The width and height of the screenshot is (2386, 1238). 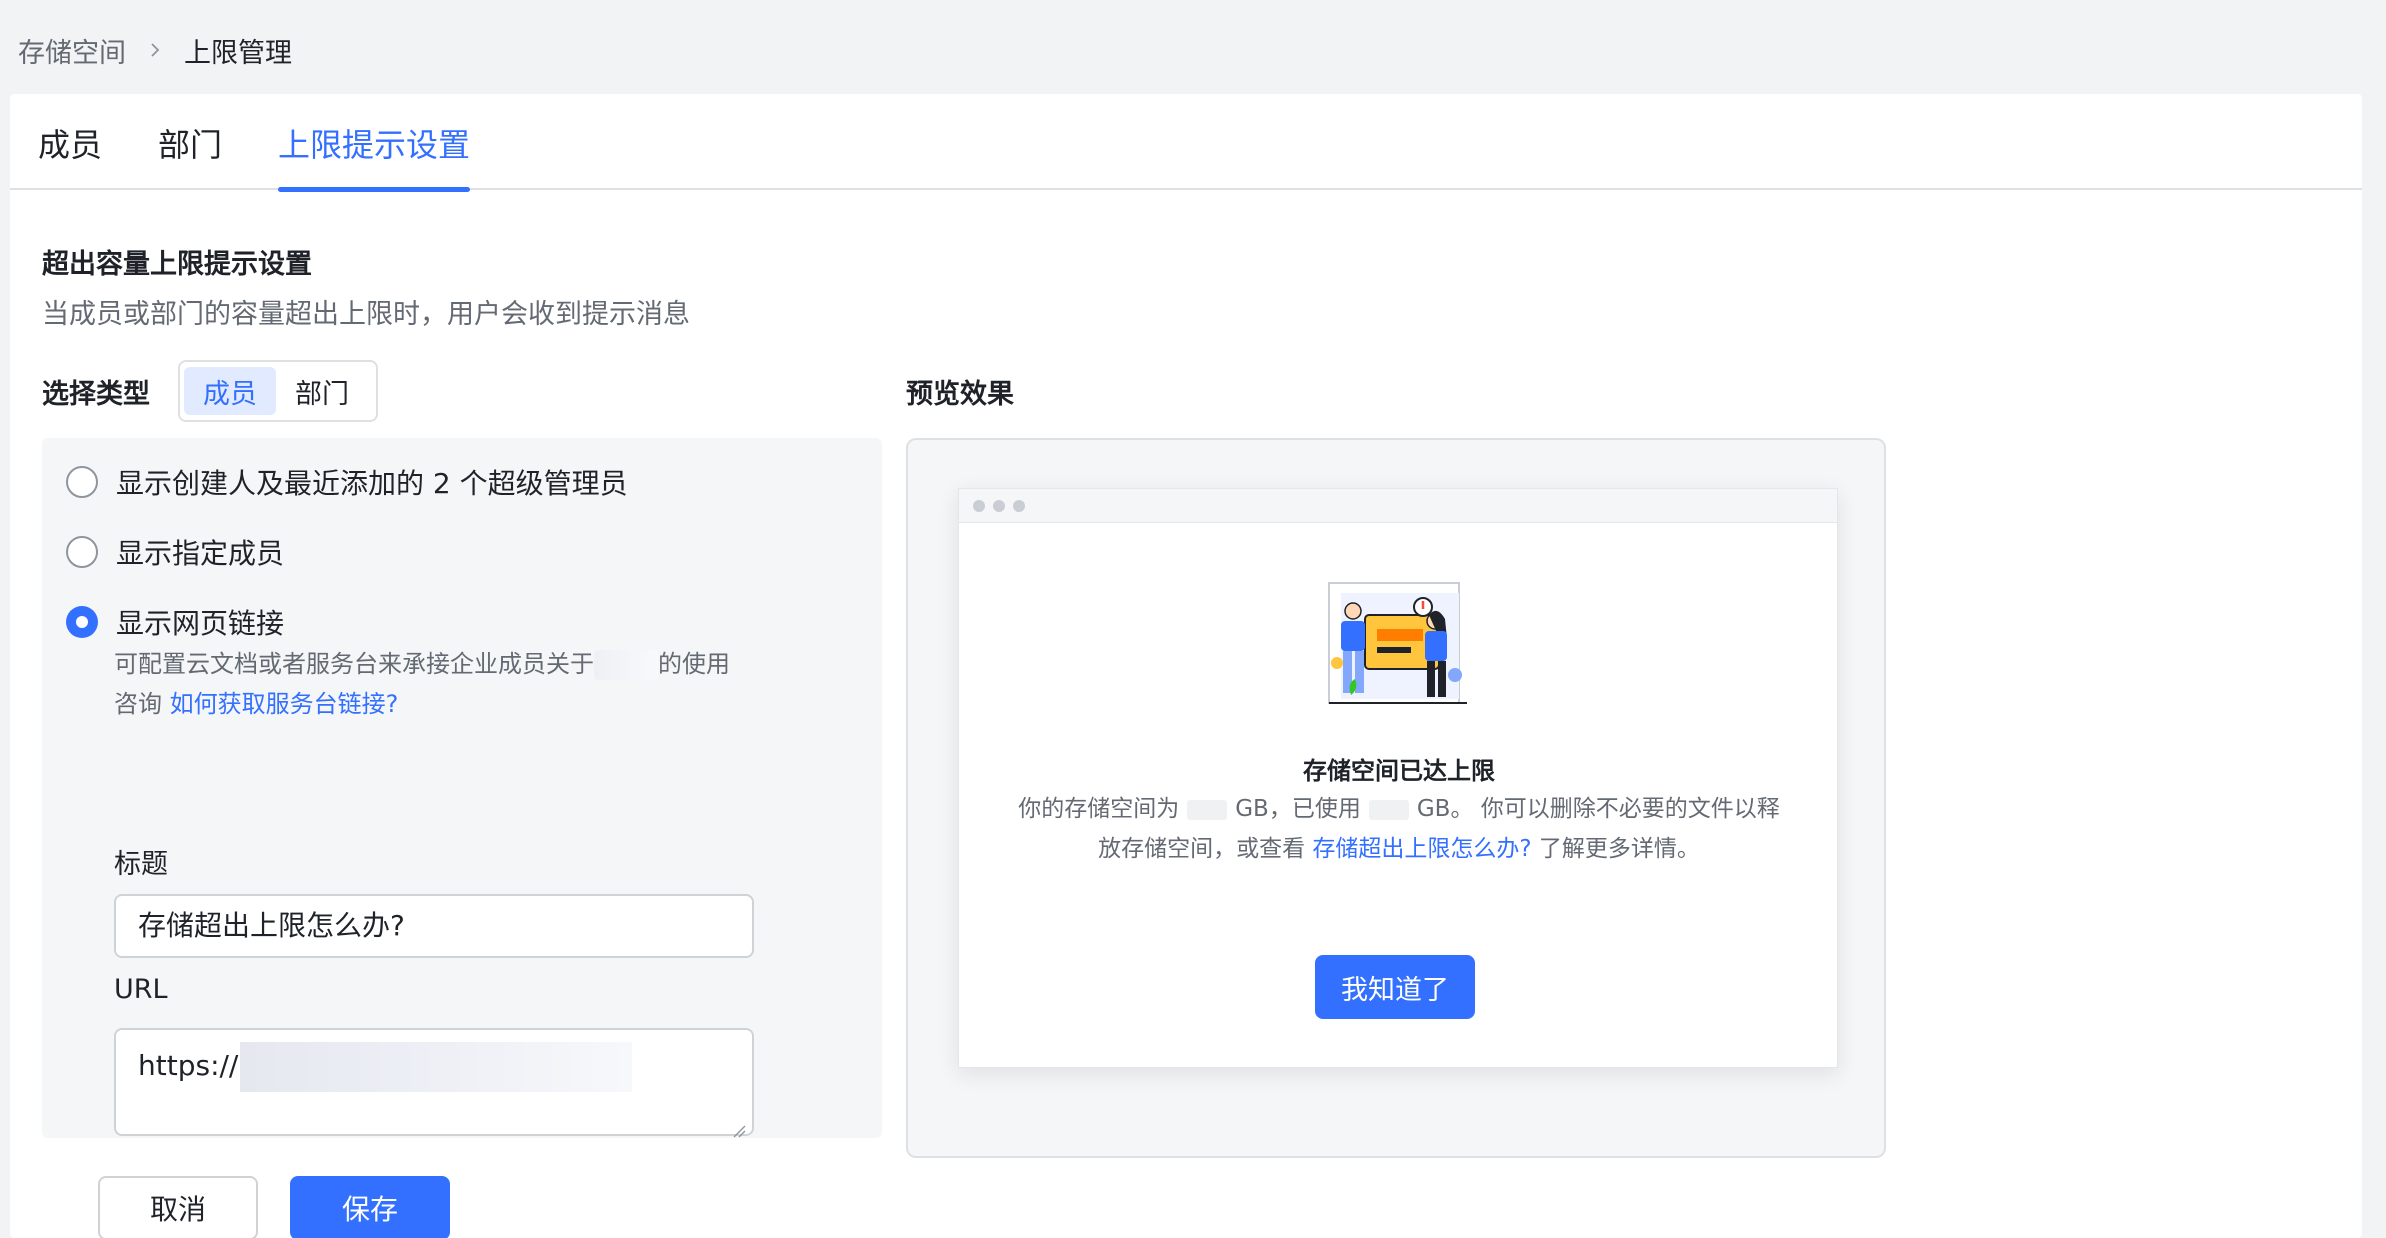 I want to click on got-it-button: 我知道了, so click(x=1395, y=987).